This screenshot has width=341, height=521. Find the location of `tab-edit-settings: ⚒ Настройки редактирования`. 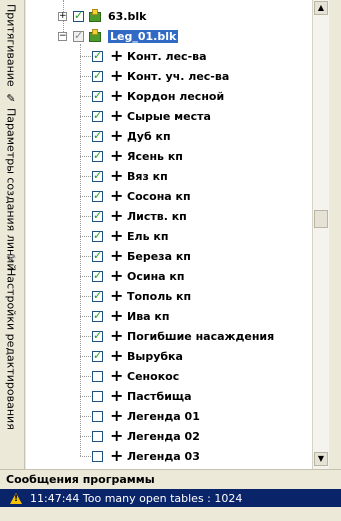

tab-edit-settings: ⚒ Настройки редактирования is located at coordinates (11, 341).